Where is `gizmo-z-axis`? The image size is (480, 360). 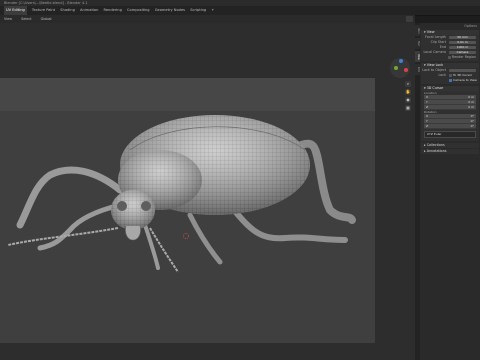 gizmo-z-axis is located at coordinates (401, 61).